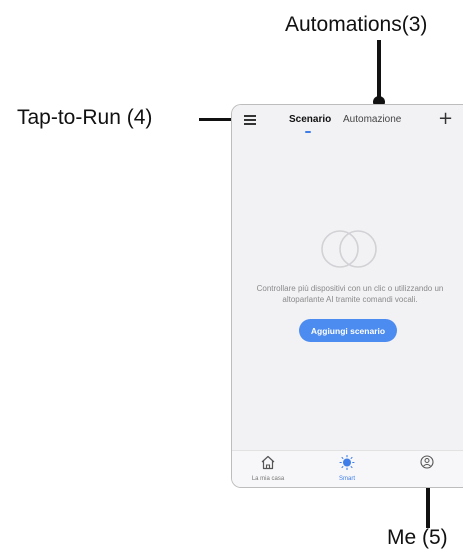 The image size is (463, 553). I want to click on callout-me-label: Me (5), so click(417, 537).